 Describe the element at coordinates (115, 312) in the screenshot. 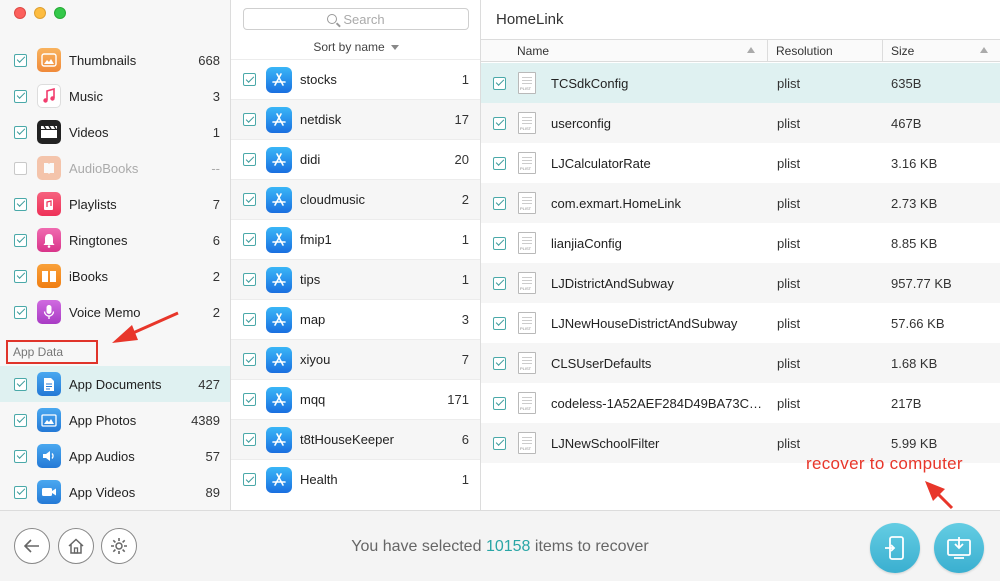

I see `sidebar-item-voice-memo: Voice Memo 2` at that location.